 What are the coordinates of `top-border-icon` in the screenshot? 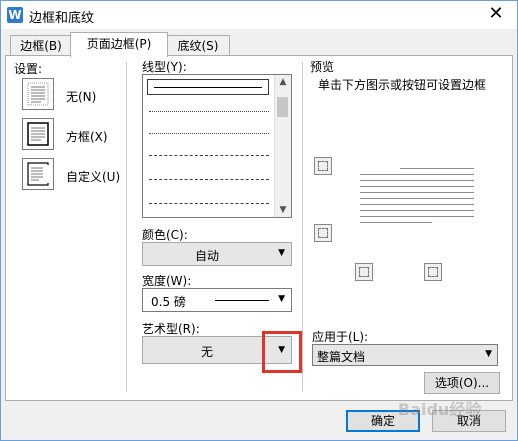 It's located at (323, 166).